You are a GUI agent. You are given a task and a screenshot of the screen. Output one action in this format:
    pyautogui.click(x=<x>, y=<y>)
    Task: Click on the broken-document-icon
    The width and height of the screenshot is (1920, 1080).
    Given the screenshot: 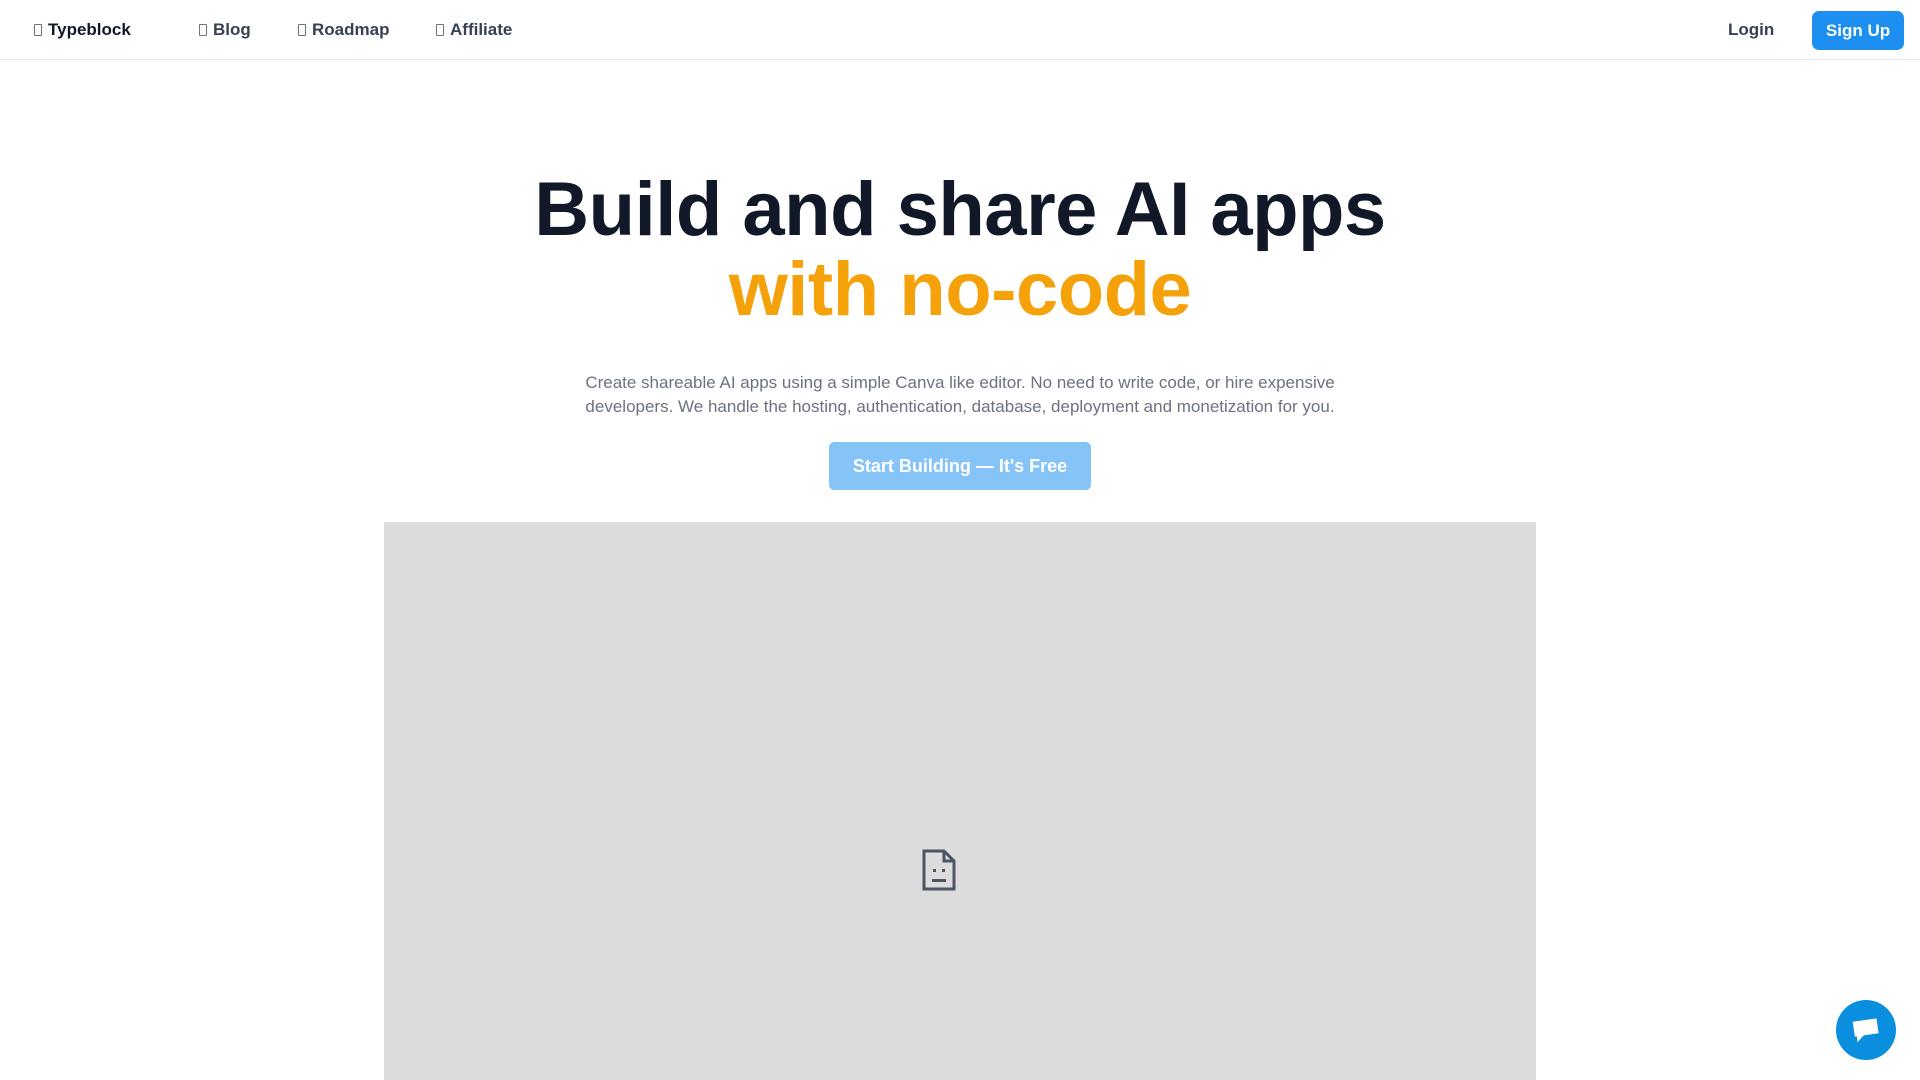 What is the action you would take?
    pyautogui.click(x=939, y=870)
    